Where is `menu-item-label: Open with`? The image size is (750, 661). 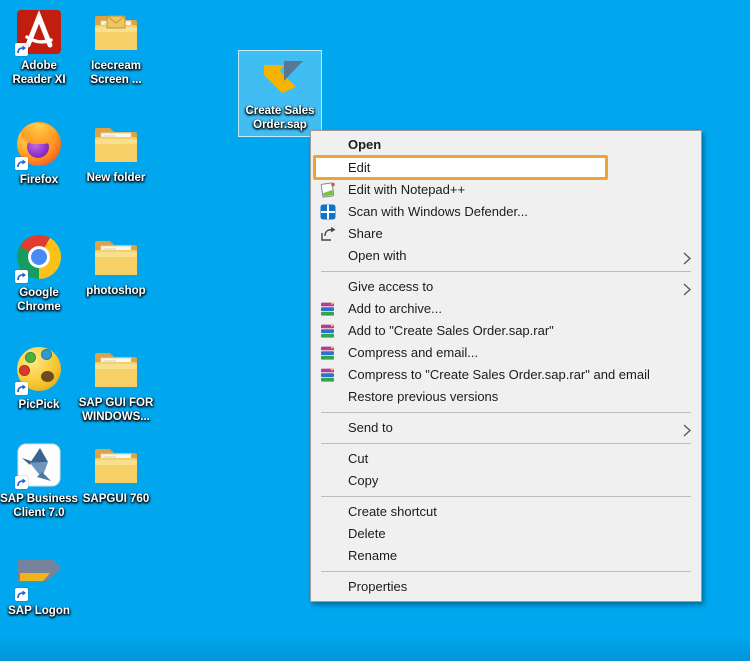
menu-item-label: Open with is located at coordinates (377, 255).